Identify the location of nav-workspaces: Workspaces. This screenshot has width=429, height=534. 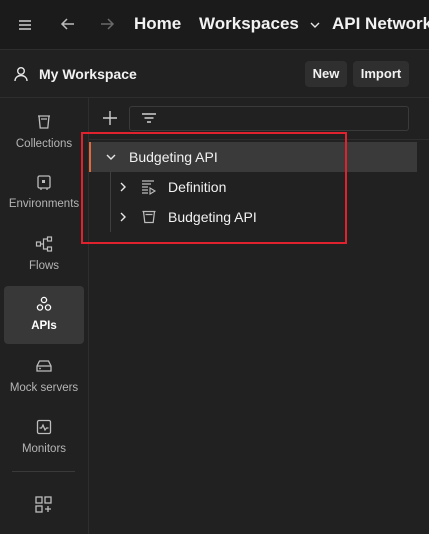
(259, 24).